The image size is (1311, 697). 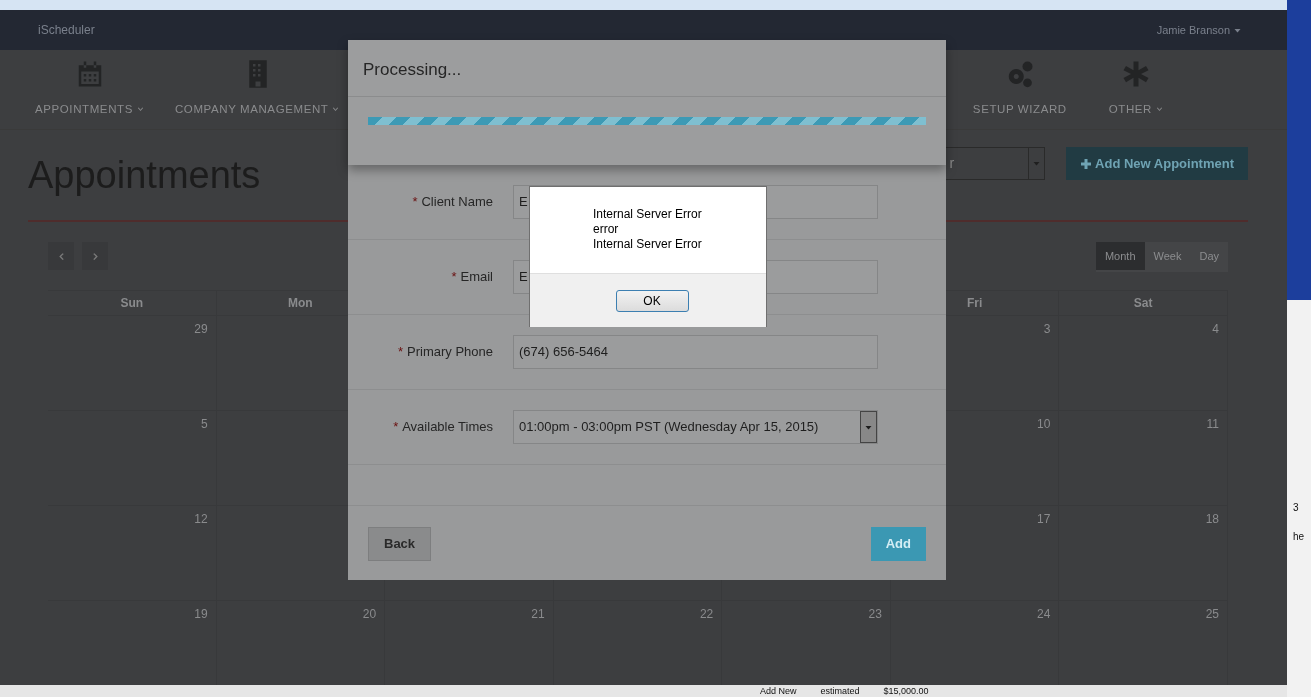 I want to click on caret-icon, so click(x=1037, y=163).